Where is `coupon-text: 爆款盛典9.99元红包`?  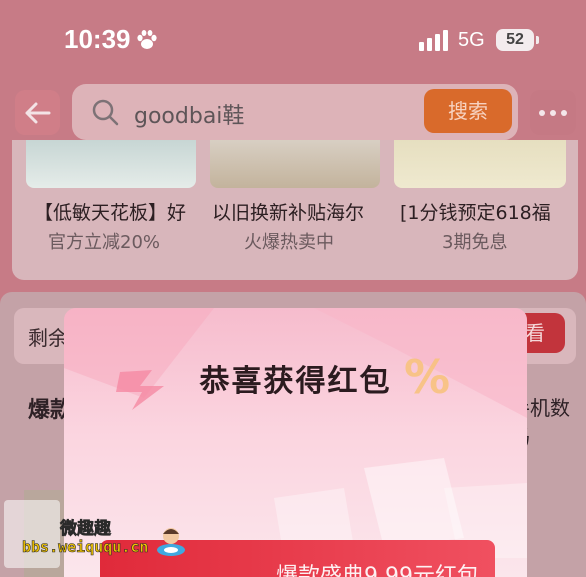
coupon-text: 爆款盛典9.99元红包 is located at coordinates (377, 570).